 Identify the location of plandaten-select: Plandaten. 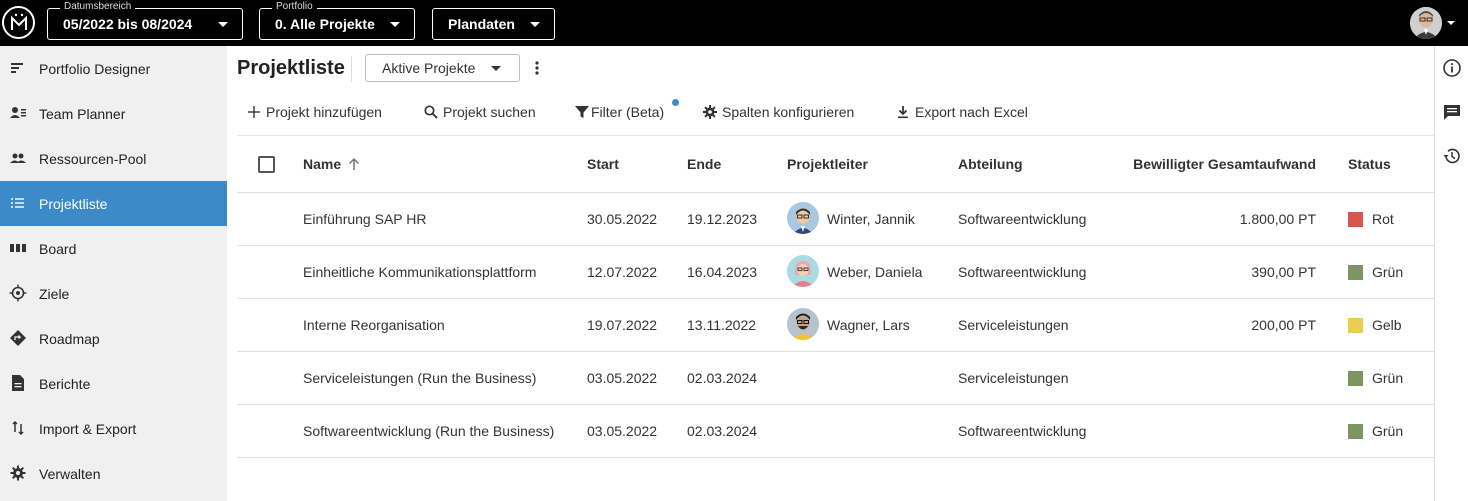
(493, 24).